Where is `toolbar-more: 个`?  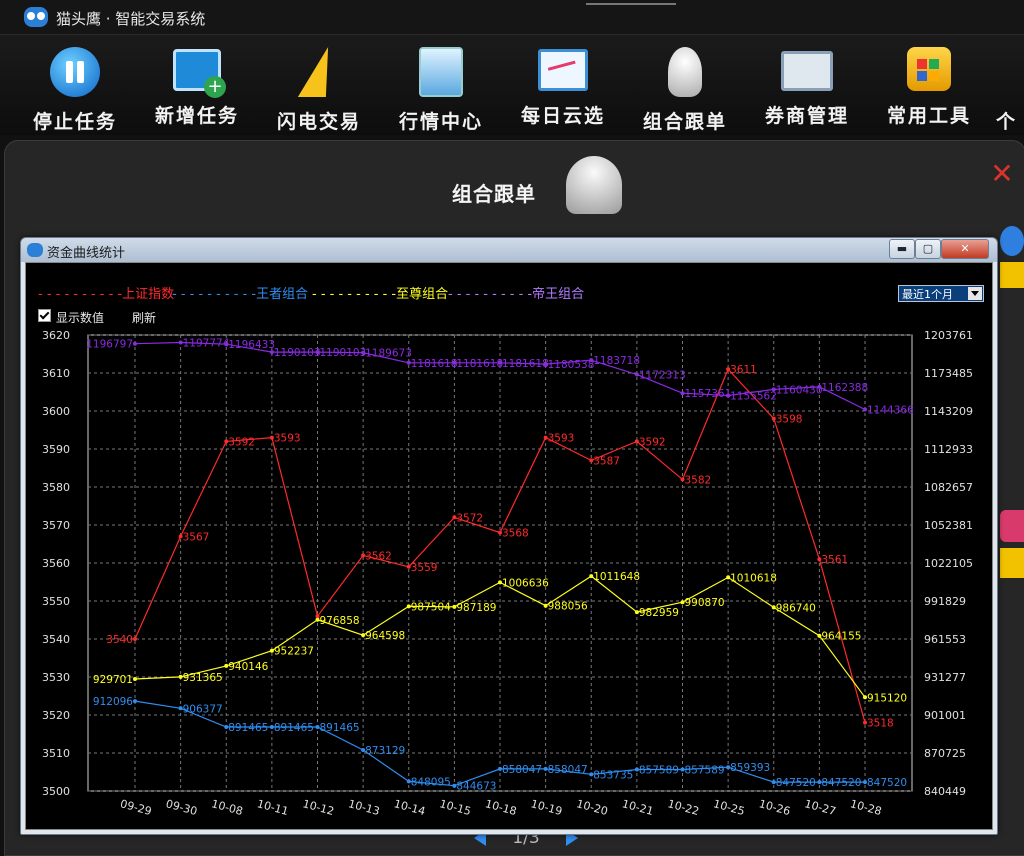 toolbar-more: 个 is located at coordinates (1010, 87).